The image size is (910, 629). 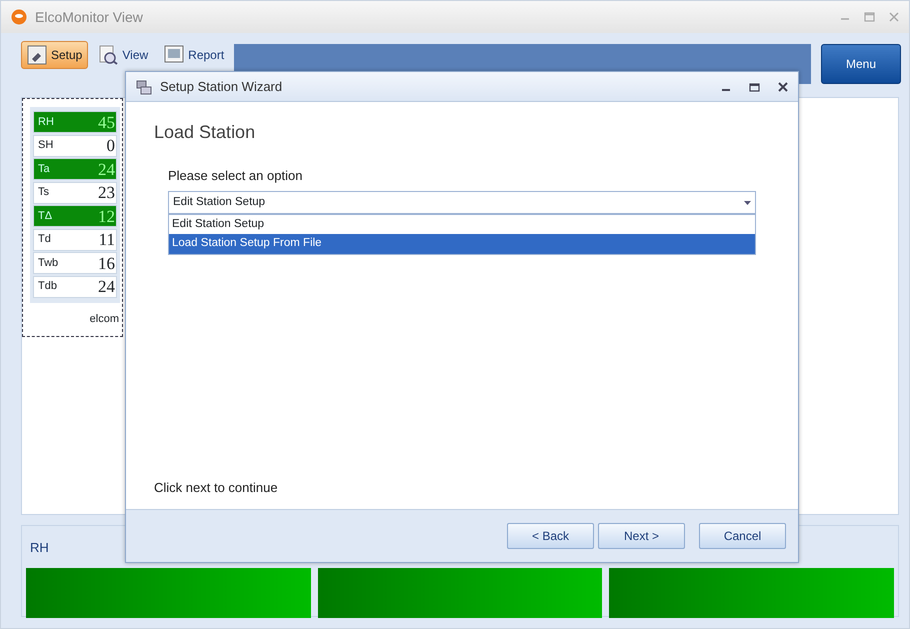 I want to click on reading-label: SH, so click(x=46, y=146).